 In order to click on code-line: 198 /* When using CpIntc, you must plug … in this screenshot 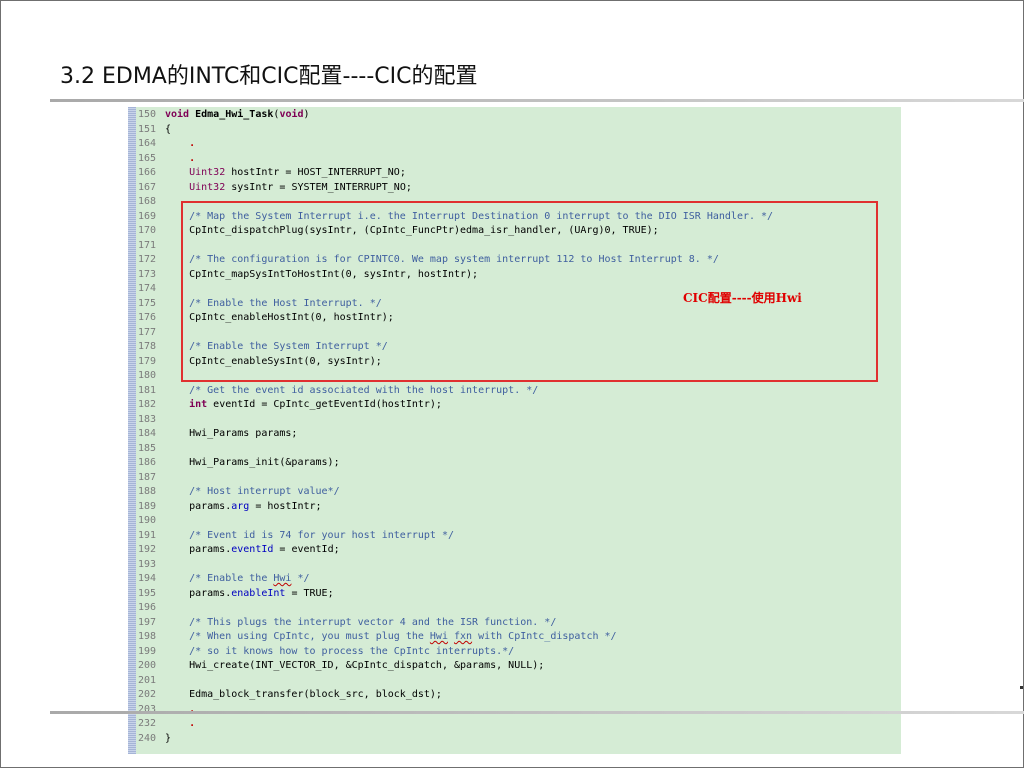, I will do `click(377, 637)`.